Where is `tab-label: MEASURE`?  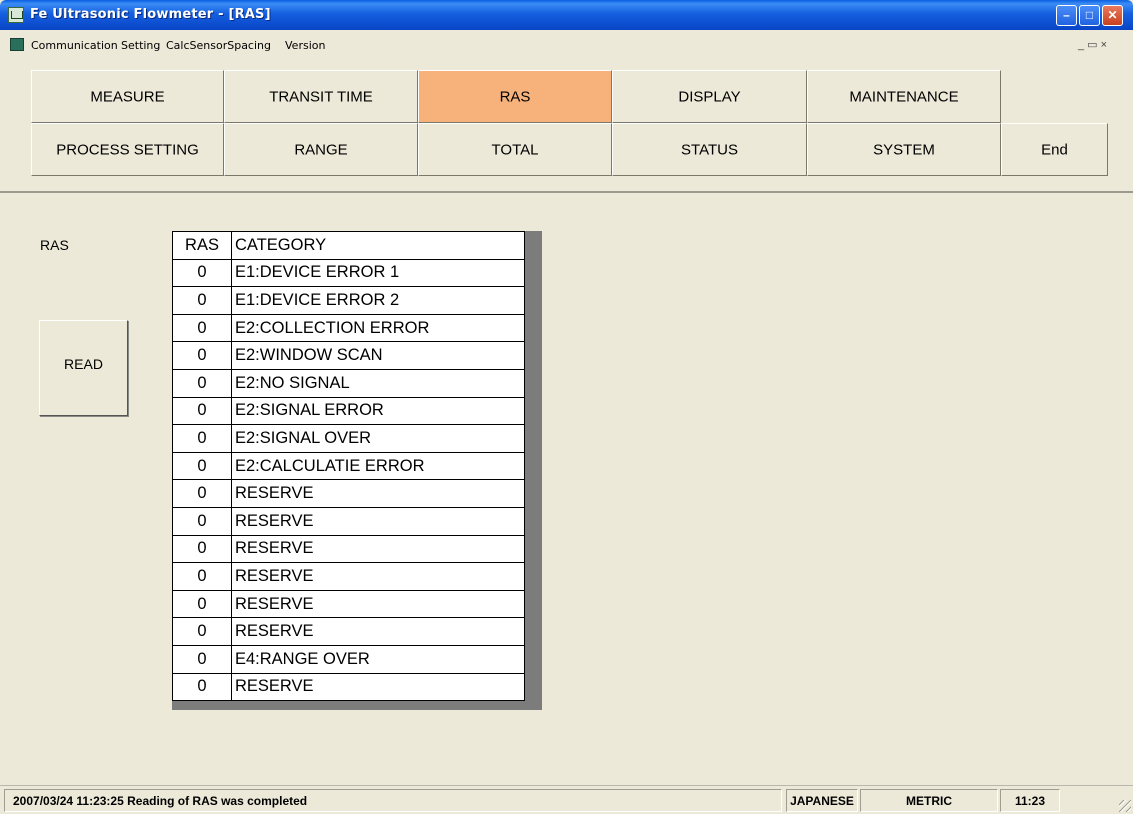 tab-label: MEASURE is located at coordinates (127, 96).